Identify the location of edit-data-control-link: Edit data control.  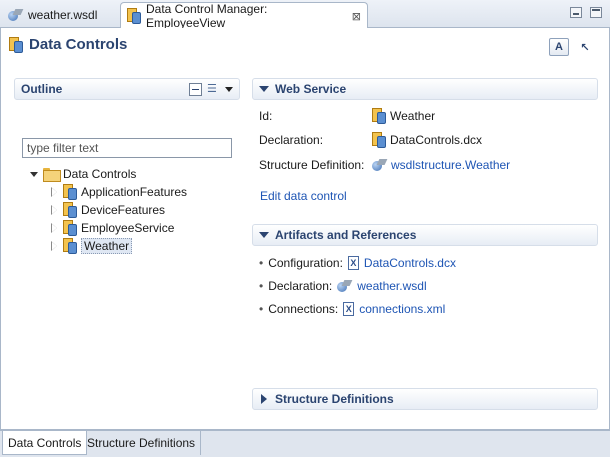
(303, 196).